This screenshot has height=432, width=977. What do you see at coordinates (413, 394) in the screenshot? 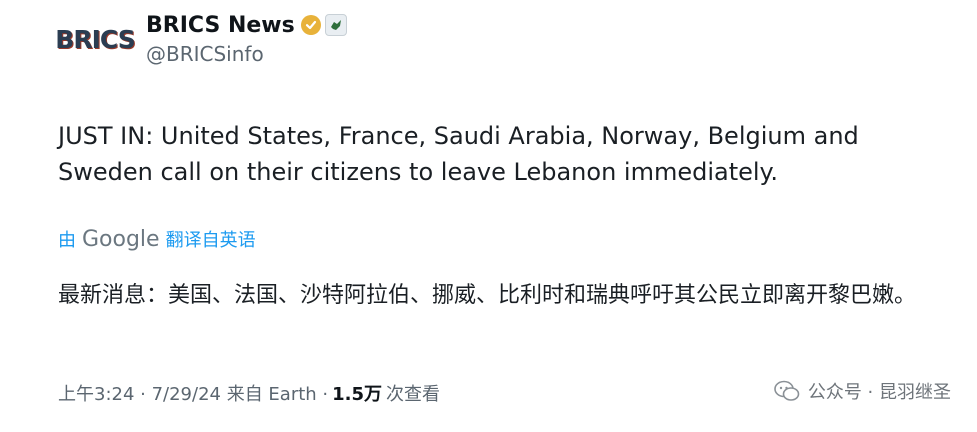
I see `view-count-label: 次查看` at bounding box center [413, 394].